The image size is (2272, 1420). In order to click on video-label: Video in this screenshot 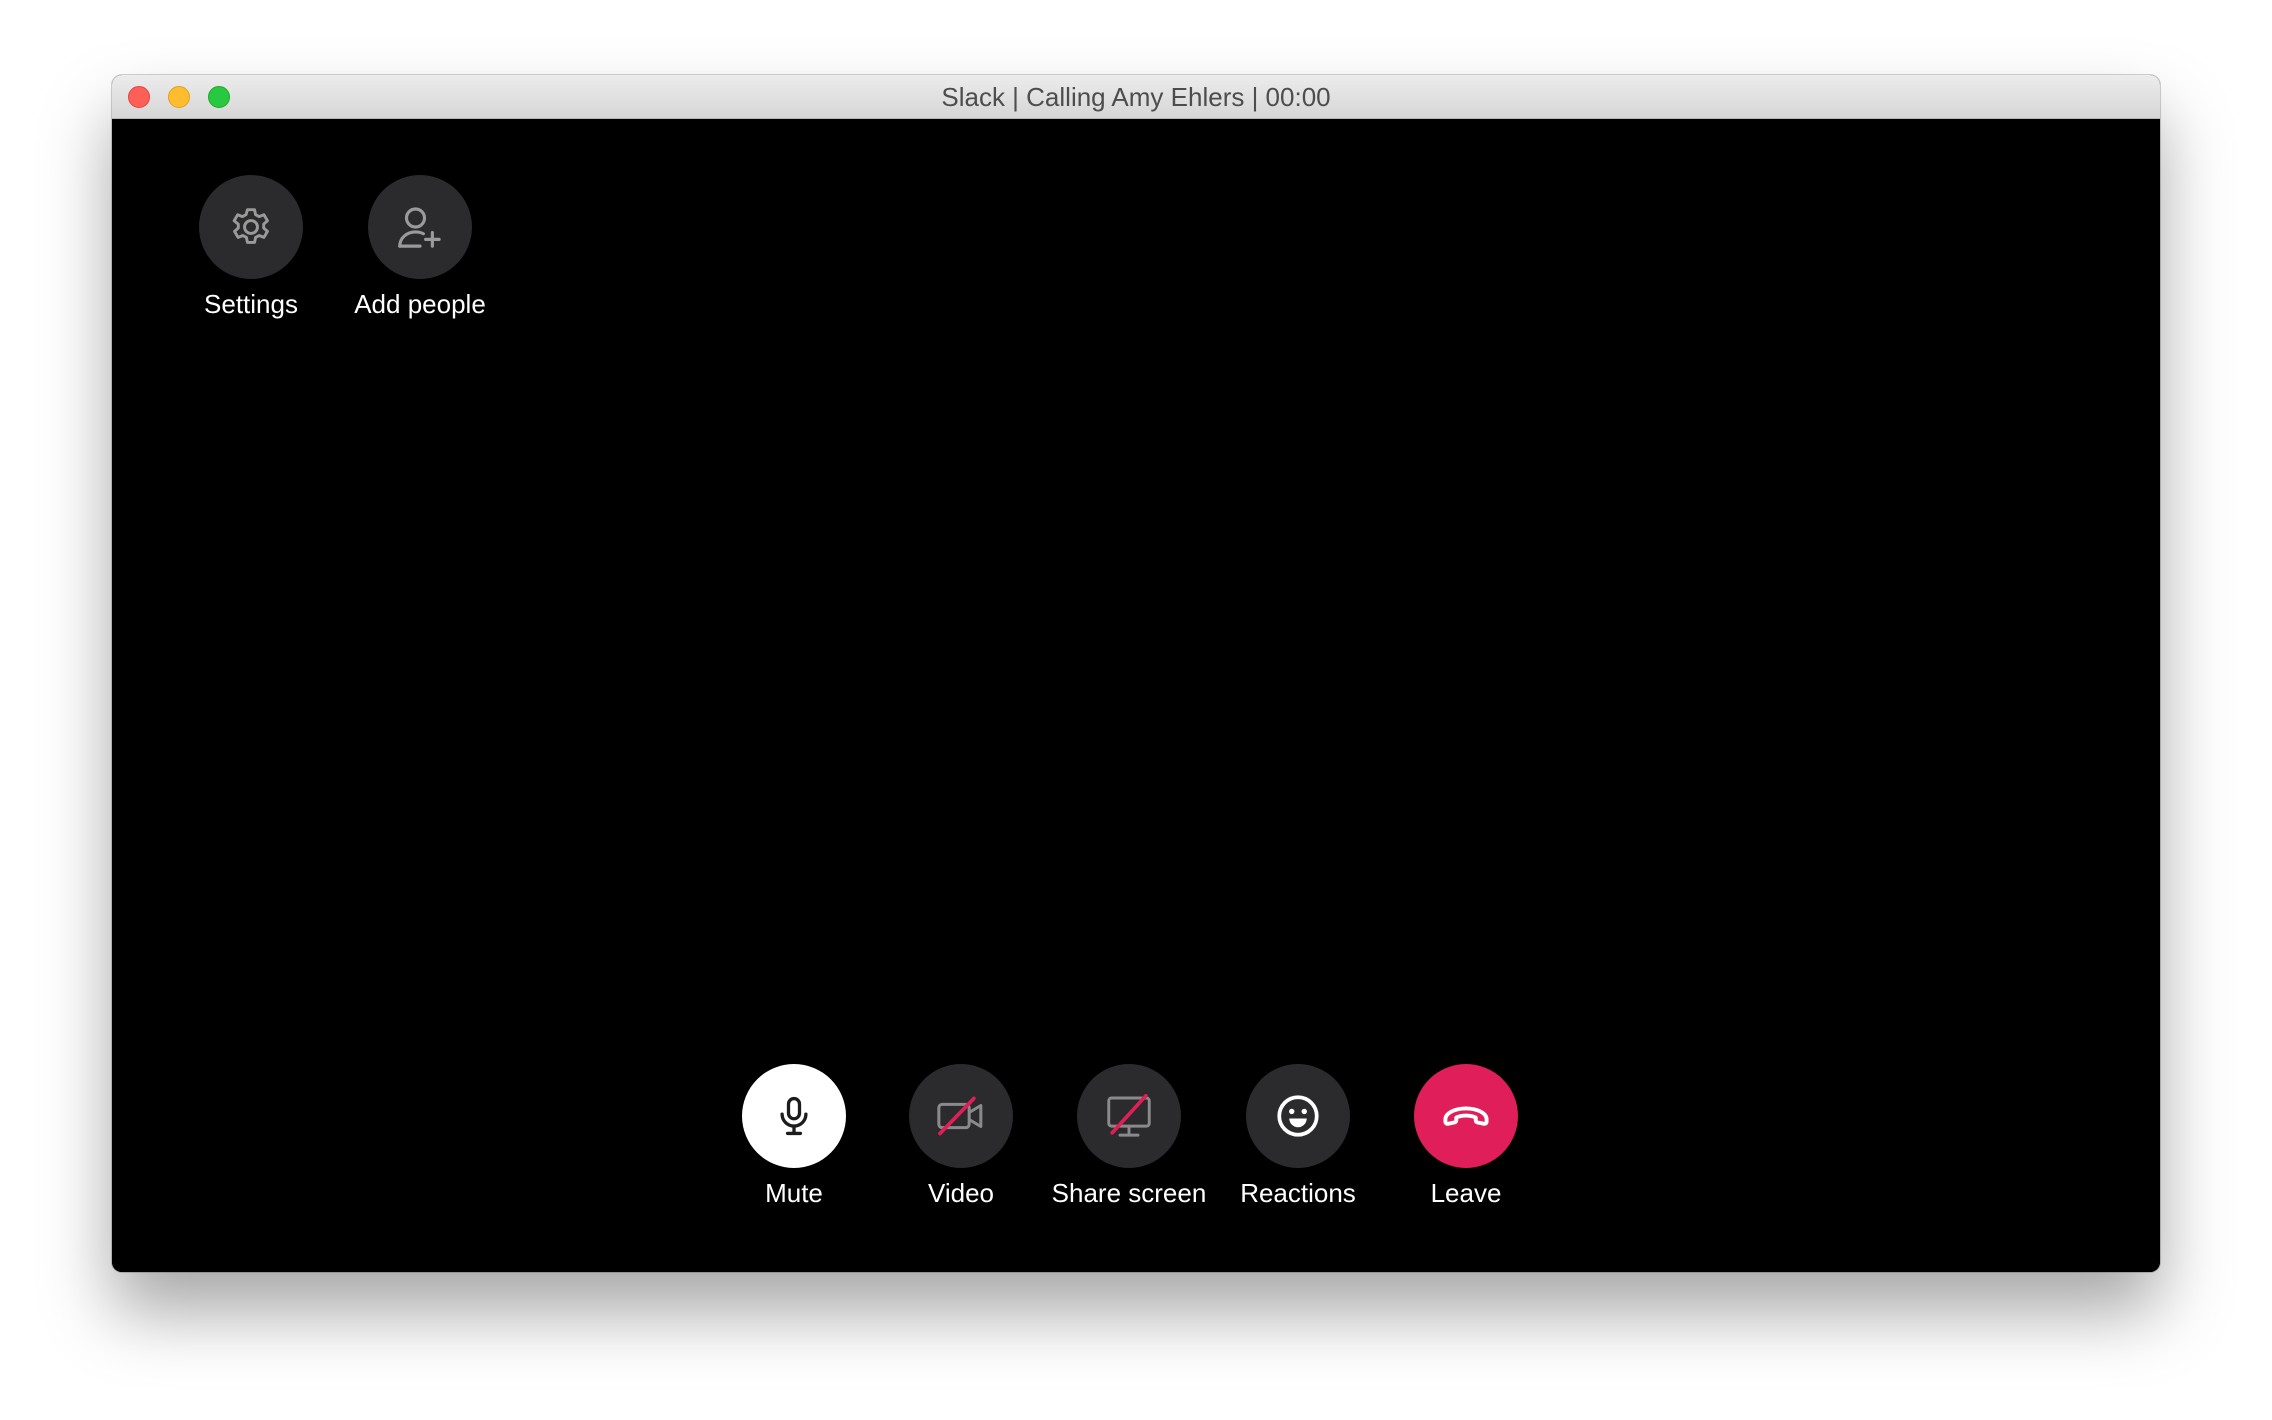, I will do `click(961, 1193)`.